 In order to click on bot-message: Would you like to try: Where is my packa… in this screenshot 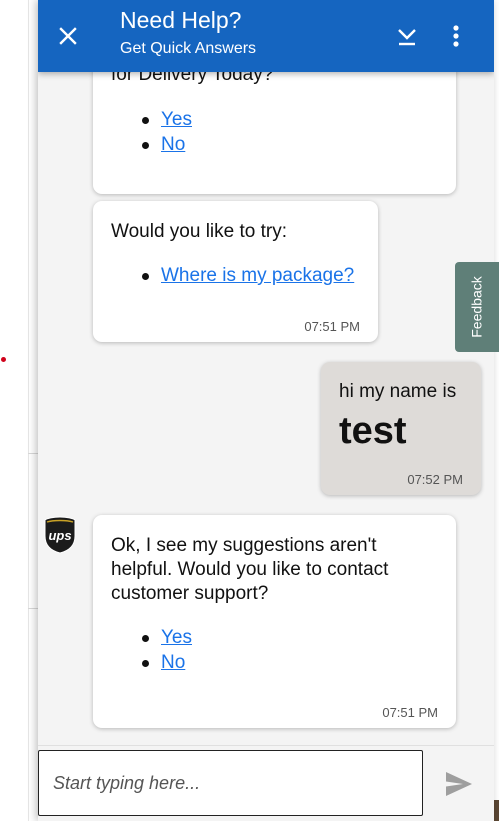, I will do `click(235, 271)`.